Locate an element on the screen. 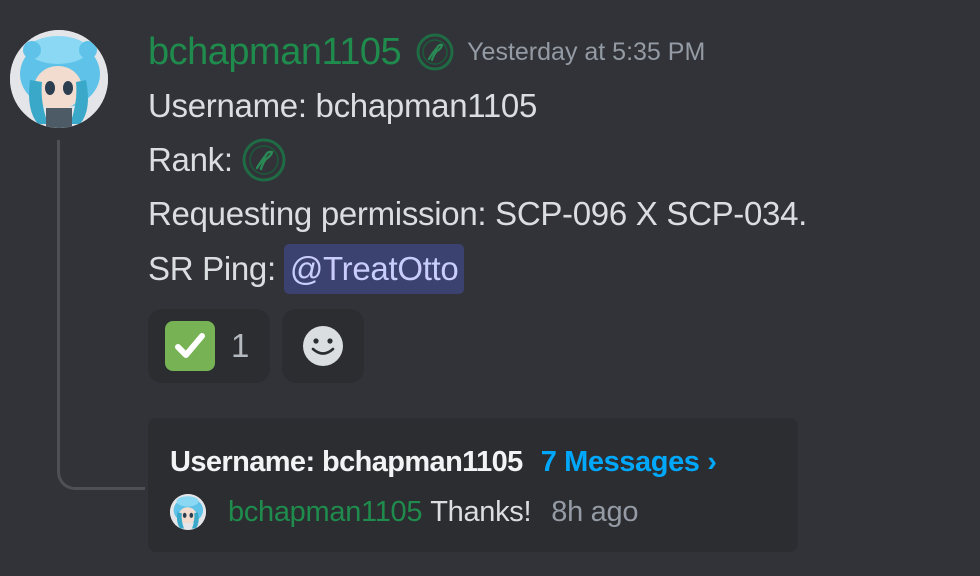 The width and height of the screenshot is (980, 576). message-header: bchapman1105 Yesterday at 5:35 PM is located at coordinates (426, 52).